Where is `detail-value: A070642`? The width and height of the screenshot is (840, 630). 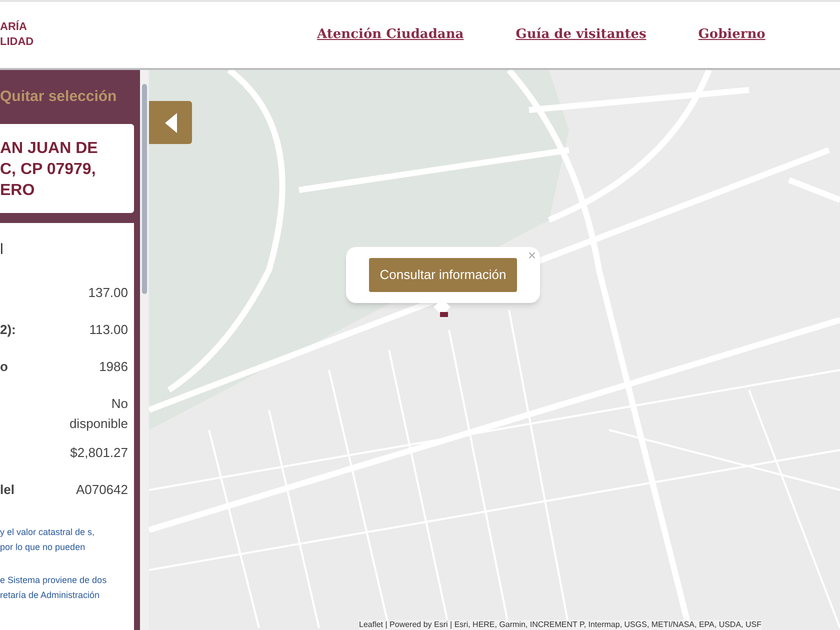
detail-value: A070642 is located at coordinates (101, 490).